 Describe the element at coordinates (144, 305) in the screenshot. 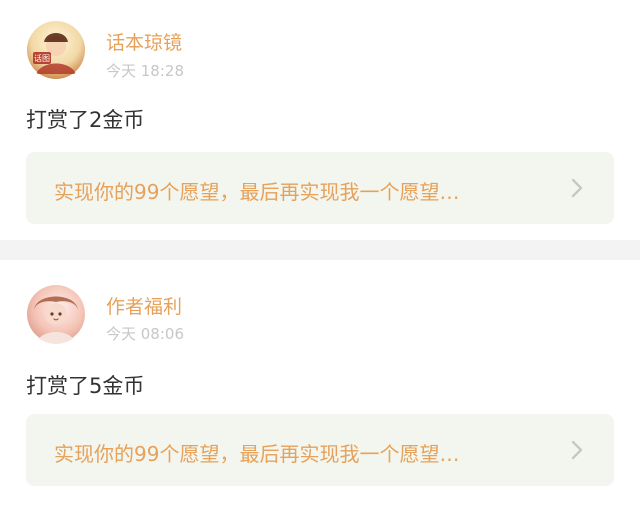

I see `author-name: 作者福利` at that location.